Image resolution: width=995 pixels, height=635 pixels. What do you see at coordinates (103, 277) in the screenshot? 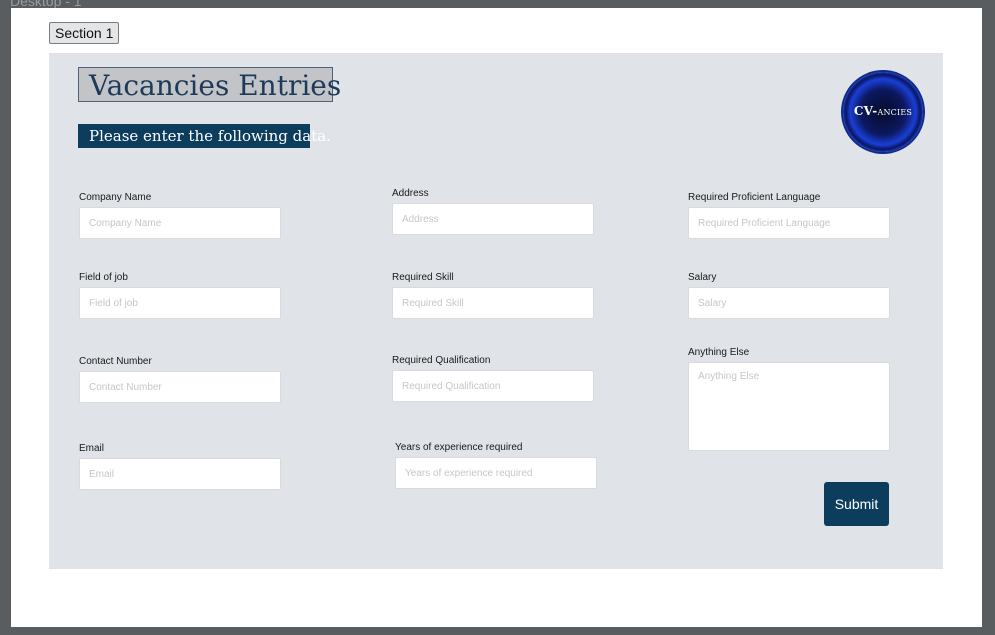
I see `field-of-job-label: Field of job` at bounding box center [103, 277].